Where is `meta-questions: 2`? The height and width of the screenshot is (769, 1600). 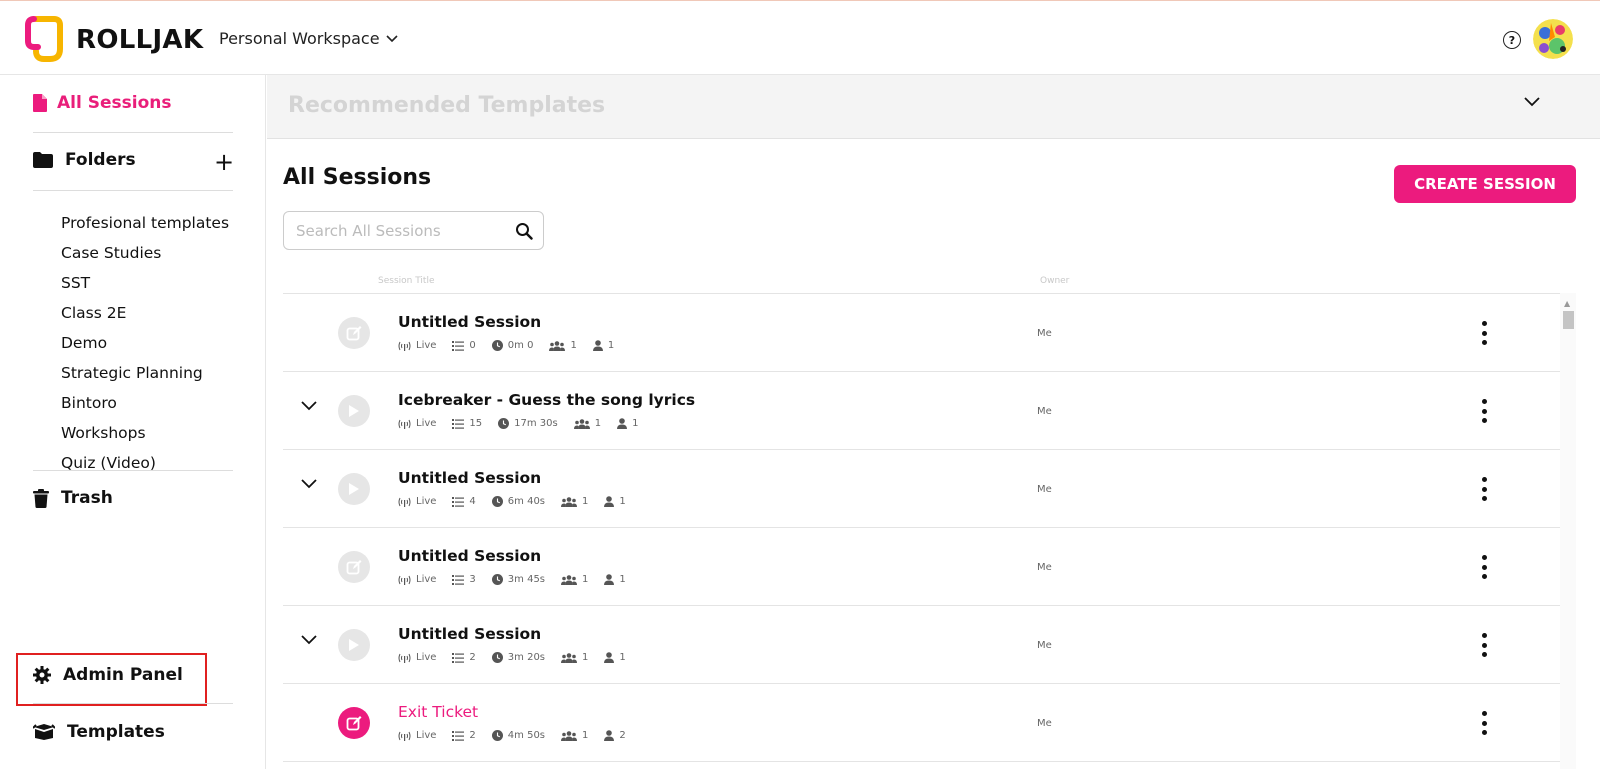 meta-questions: 2 is located at coordinates (464, 657).